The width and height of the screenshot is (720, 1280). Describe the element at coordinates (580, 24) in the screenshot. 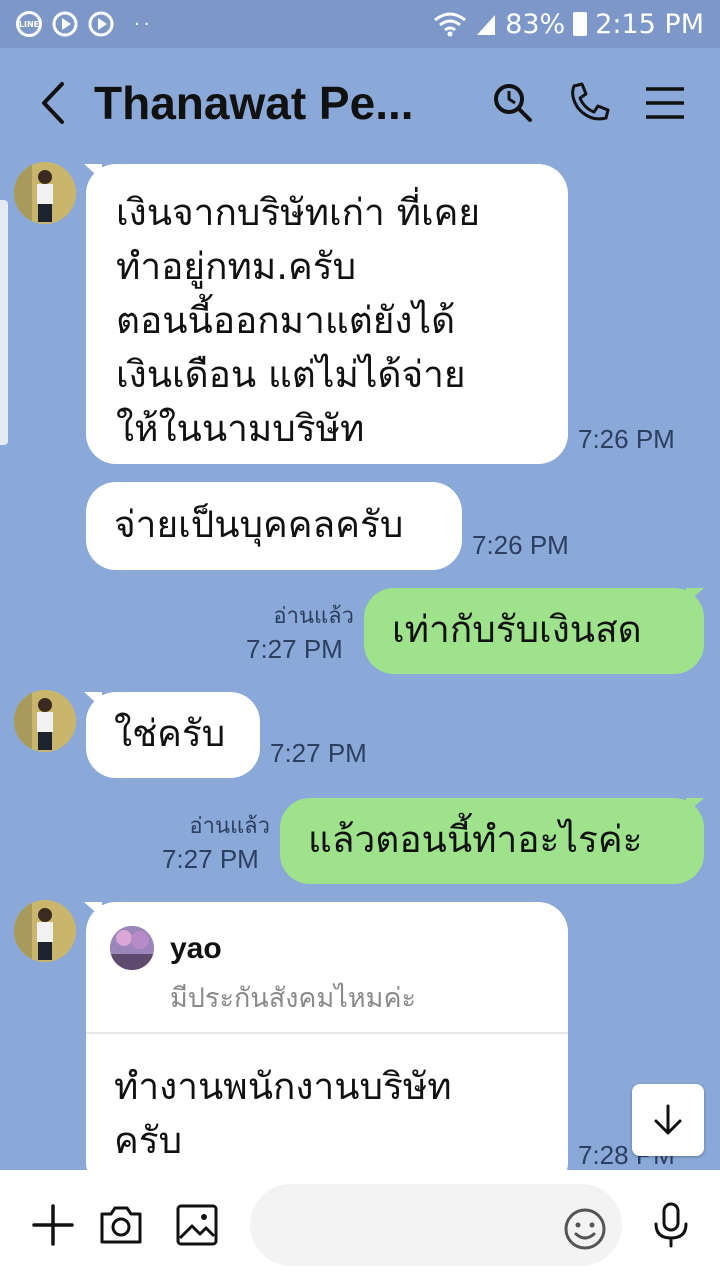

I see `battery-icon` at that location.